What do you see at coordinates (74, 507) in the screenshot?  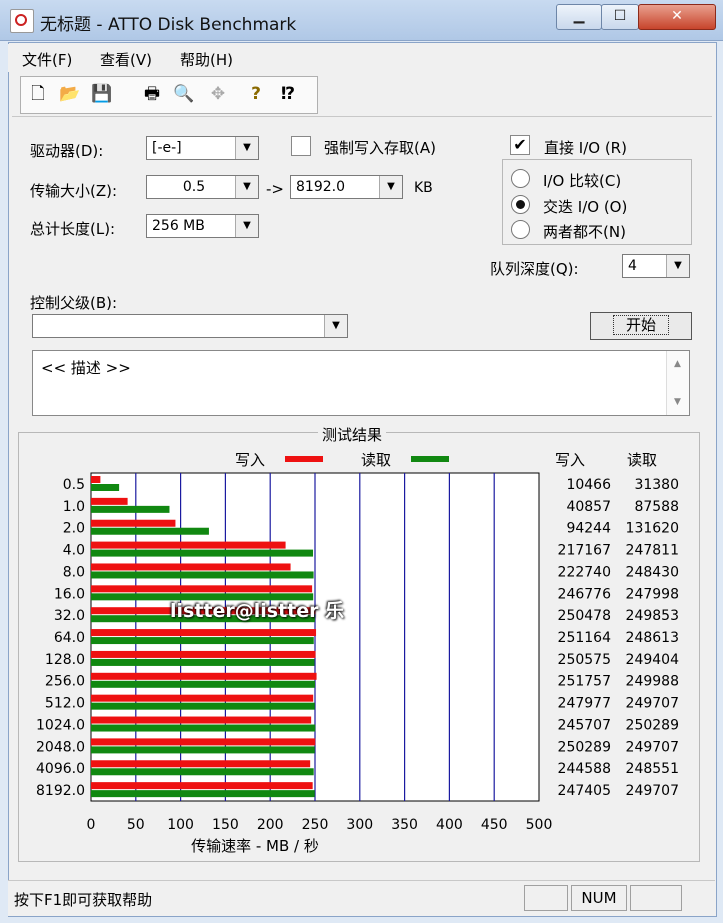 I see `category-label: 1.0` at bounding box center [74, 507].